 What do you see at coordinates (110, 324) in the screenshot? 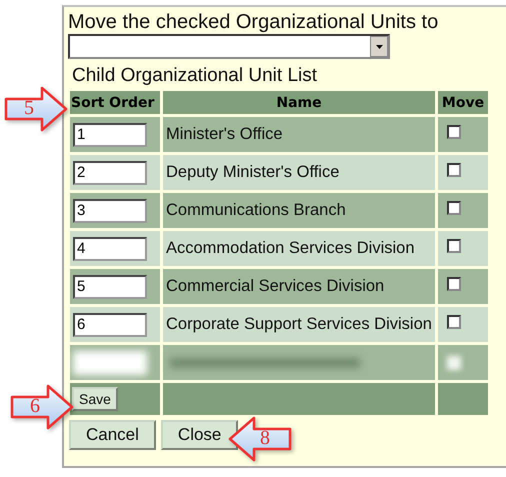
I see `sort-order-field: 6` at bounding box center [110, 324].